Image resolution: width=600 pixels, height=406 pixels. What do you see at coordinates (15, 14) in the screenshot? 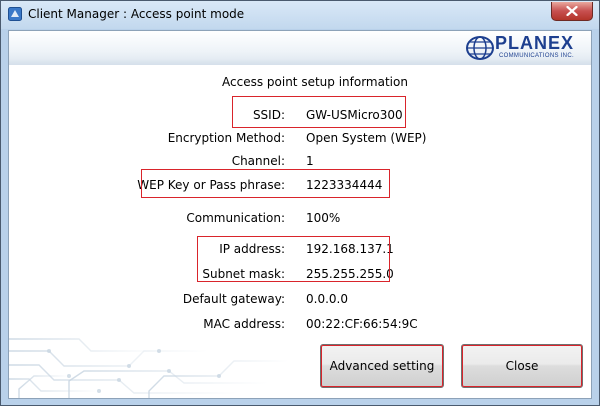
I see `app-icon` at bounding box center [15, 14].